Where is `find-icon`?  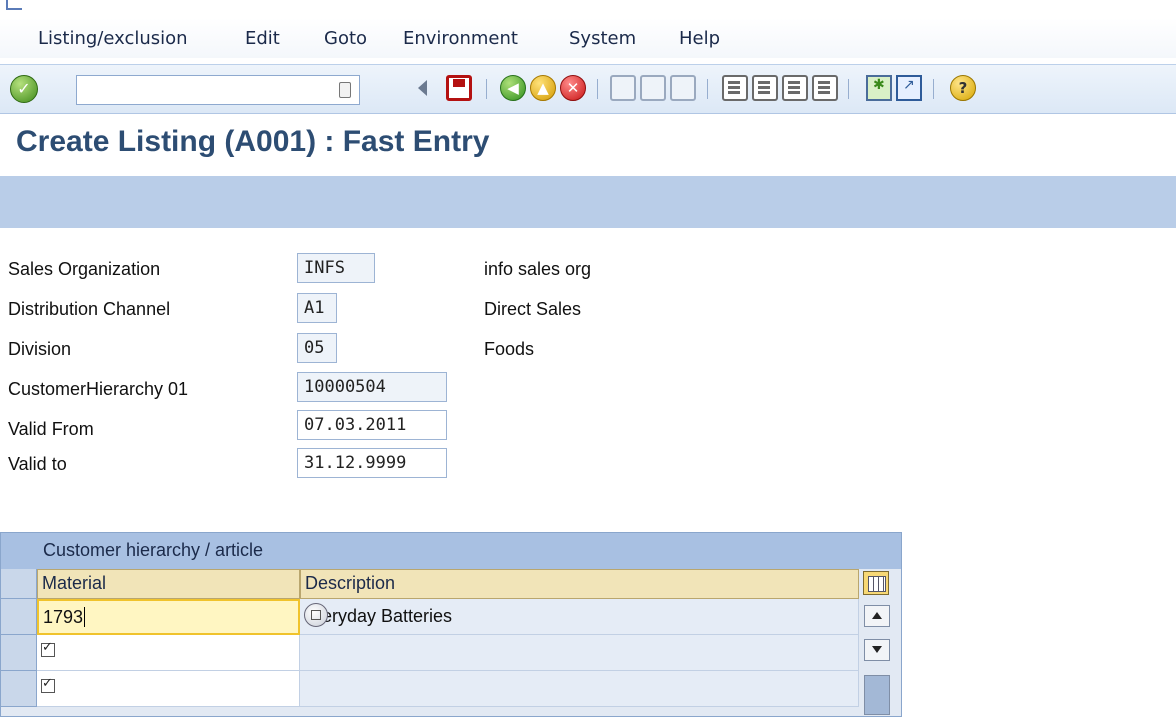 find-icon is located at coordinates (653, 88).